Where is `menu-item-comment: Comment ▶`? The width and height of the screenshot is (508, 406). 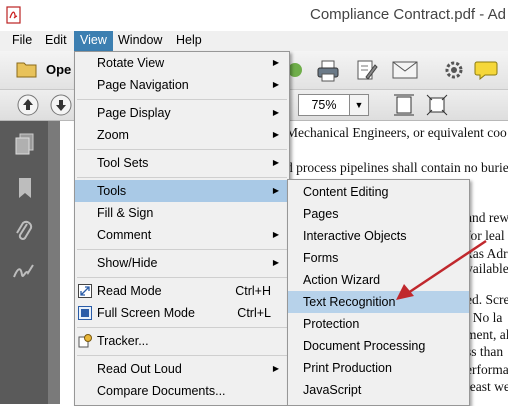 menu-item-comment: Comment ▶ is located at coordinates (182, 235).